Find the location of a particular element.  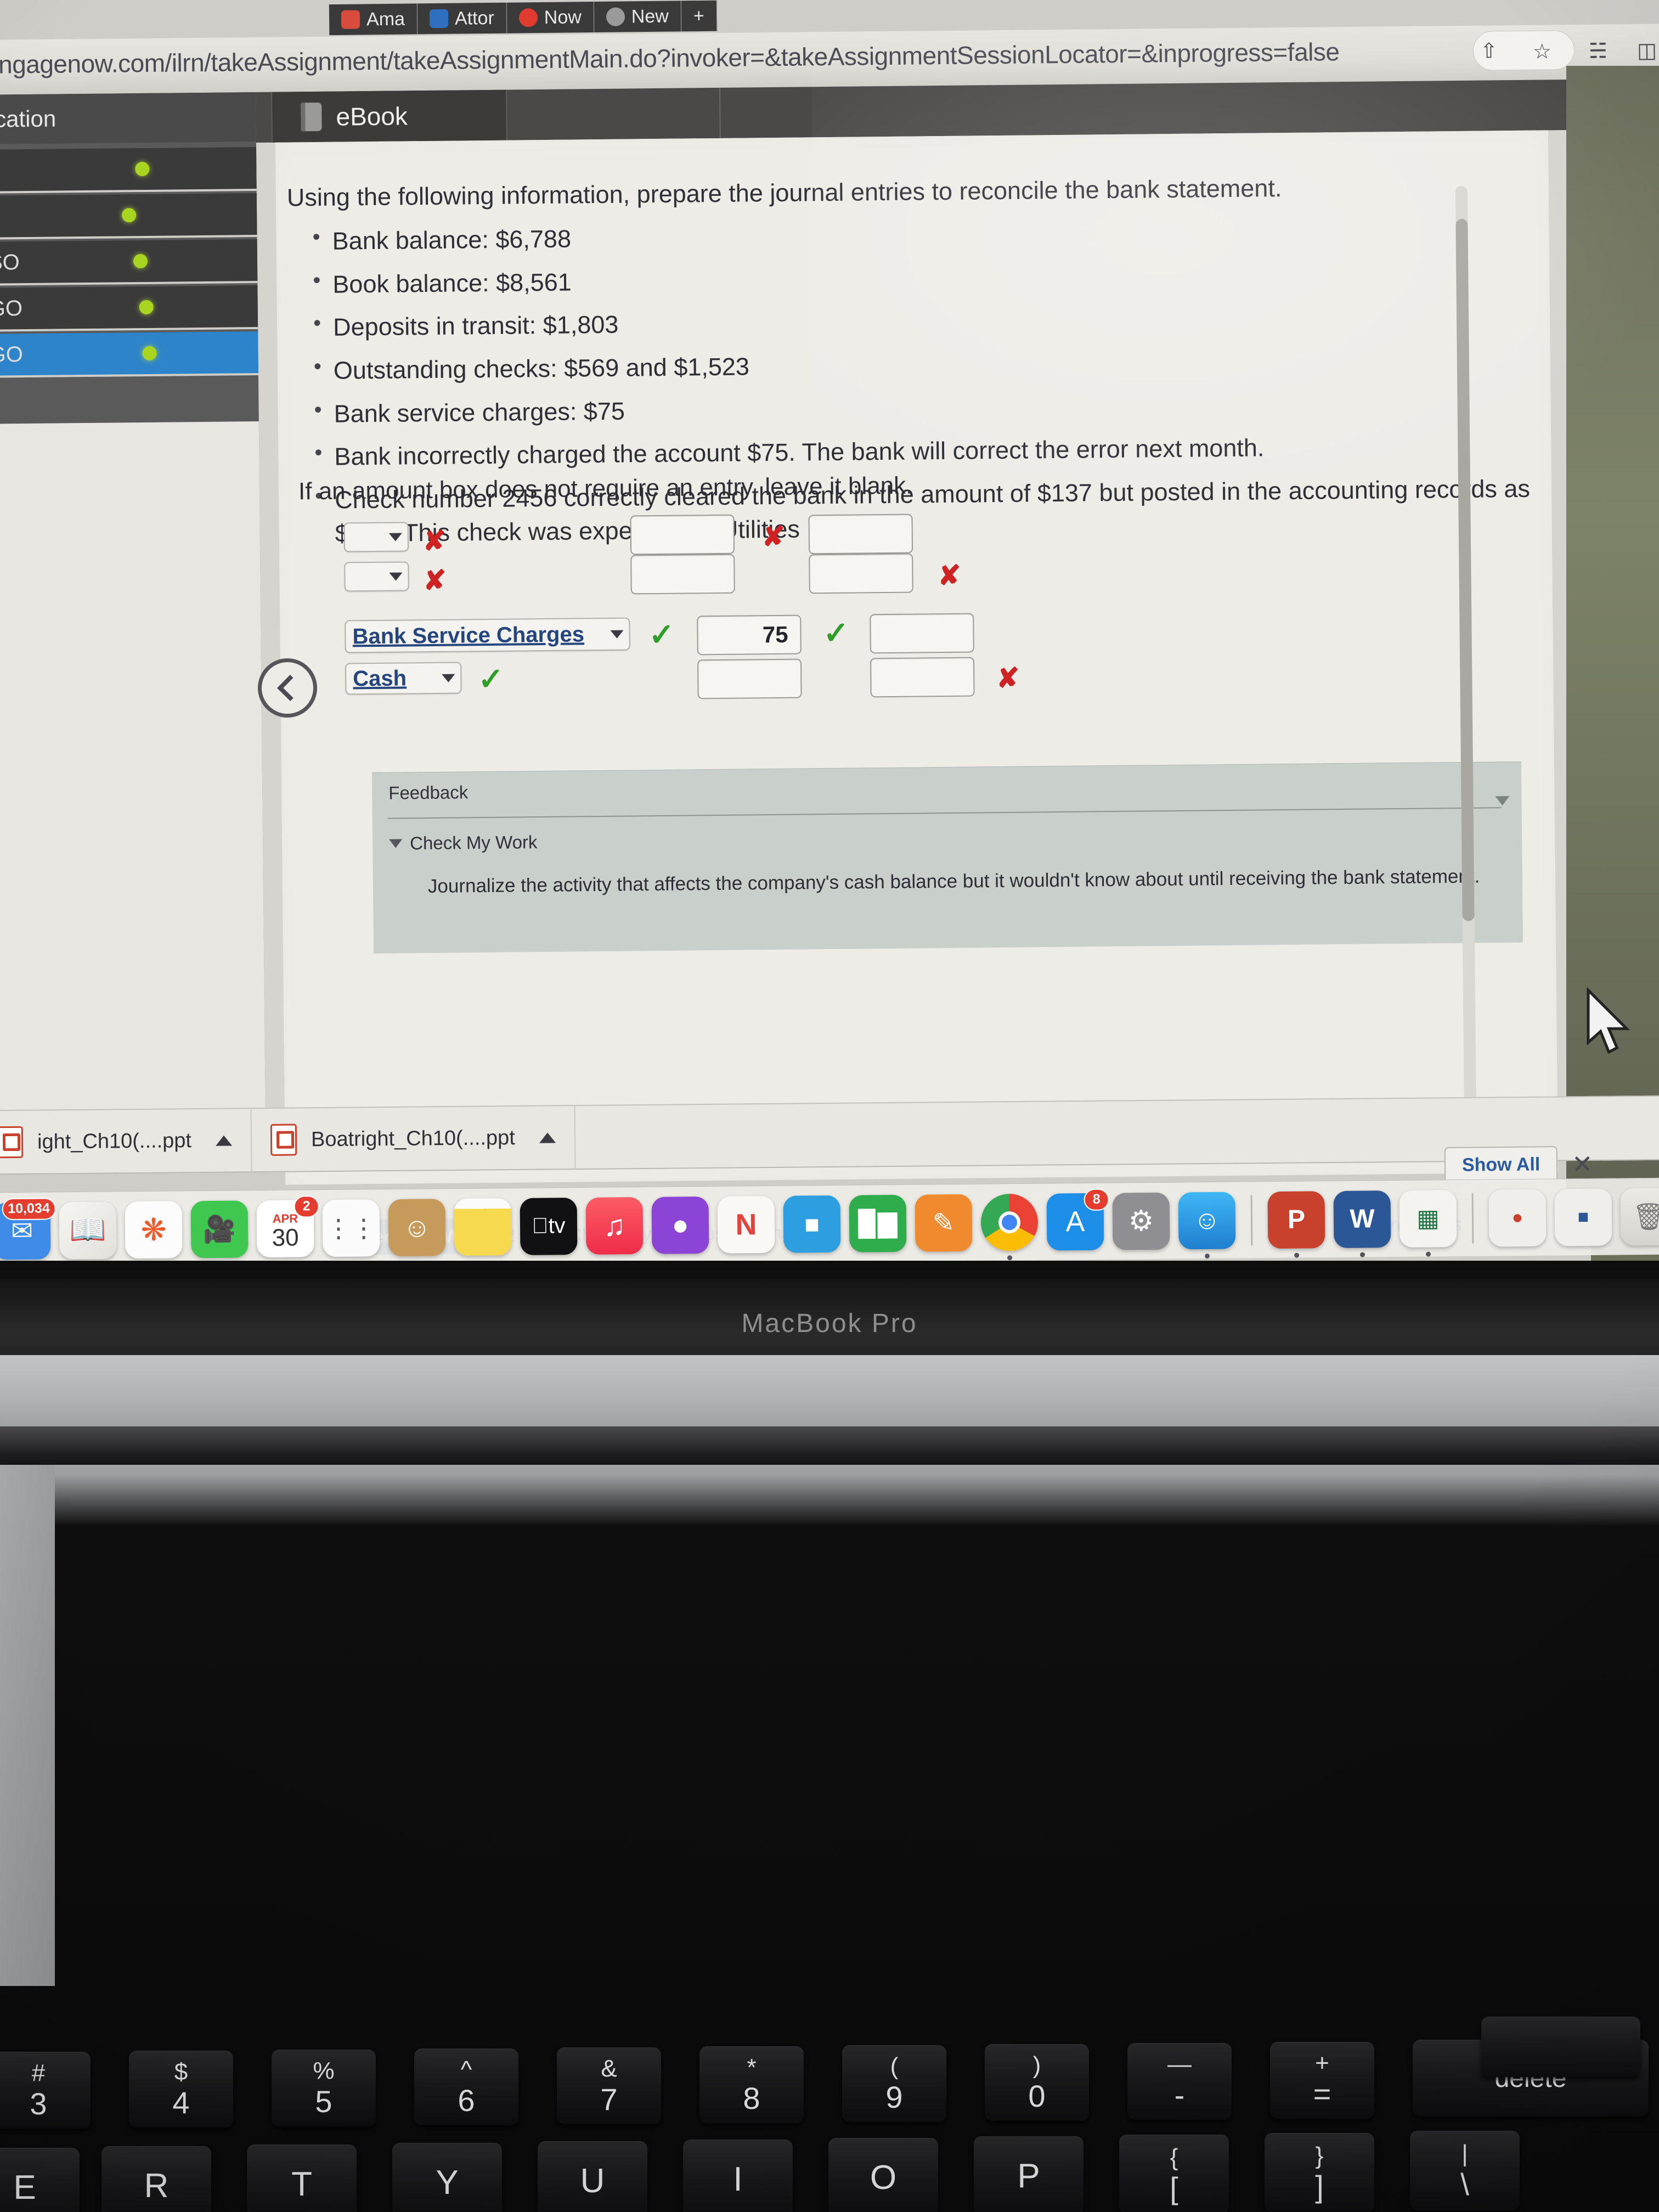

dock-item-chrome is located at coordinates (1010, 1226).